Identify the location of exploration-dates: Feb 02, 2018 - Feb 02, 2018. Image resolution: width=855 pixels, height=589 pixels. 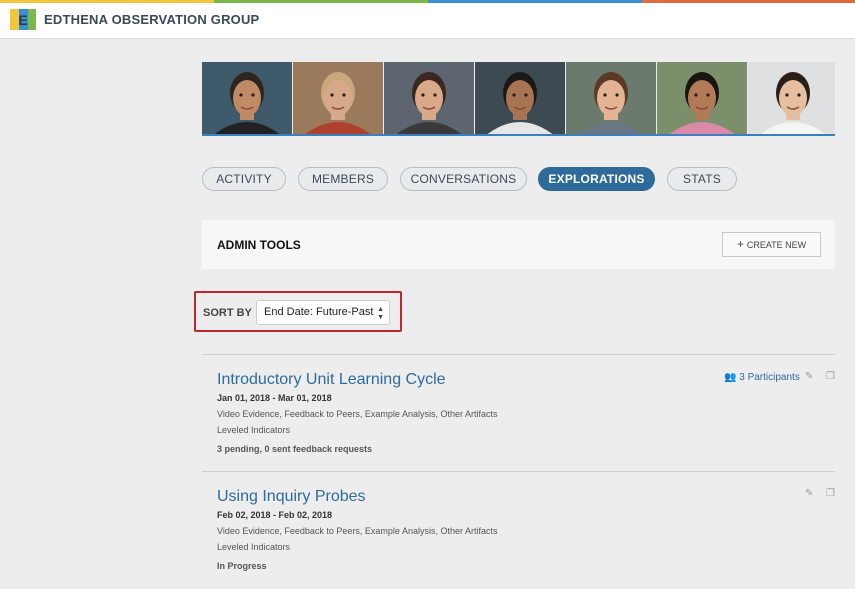
(275, 515).